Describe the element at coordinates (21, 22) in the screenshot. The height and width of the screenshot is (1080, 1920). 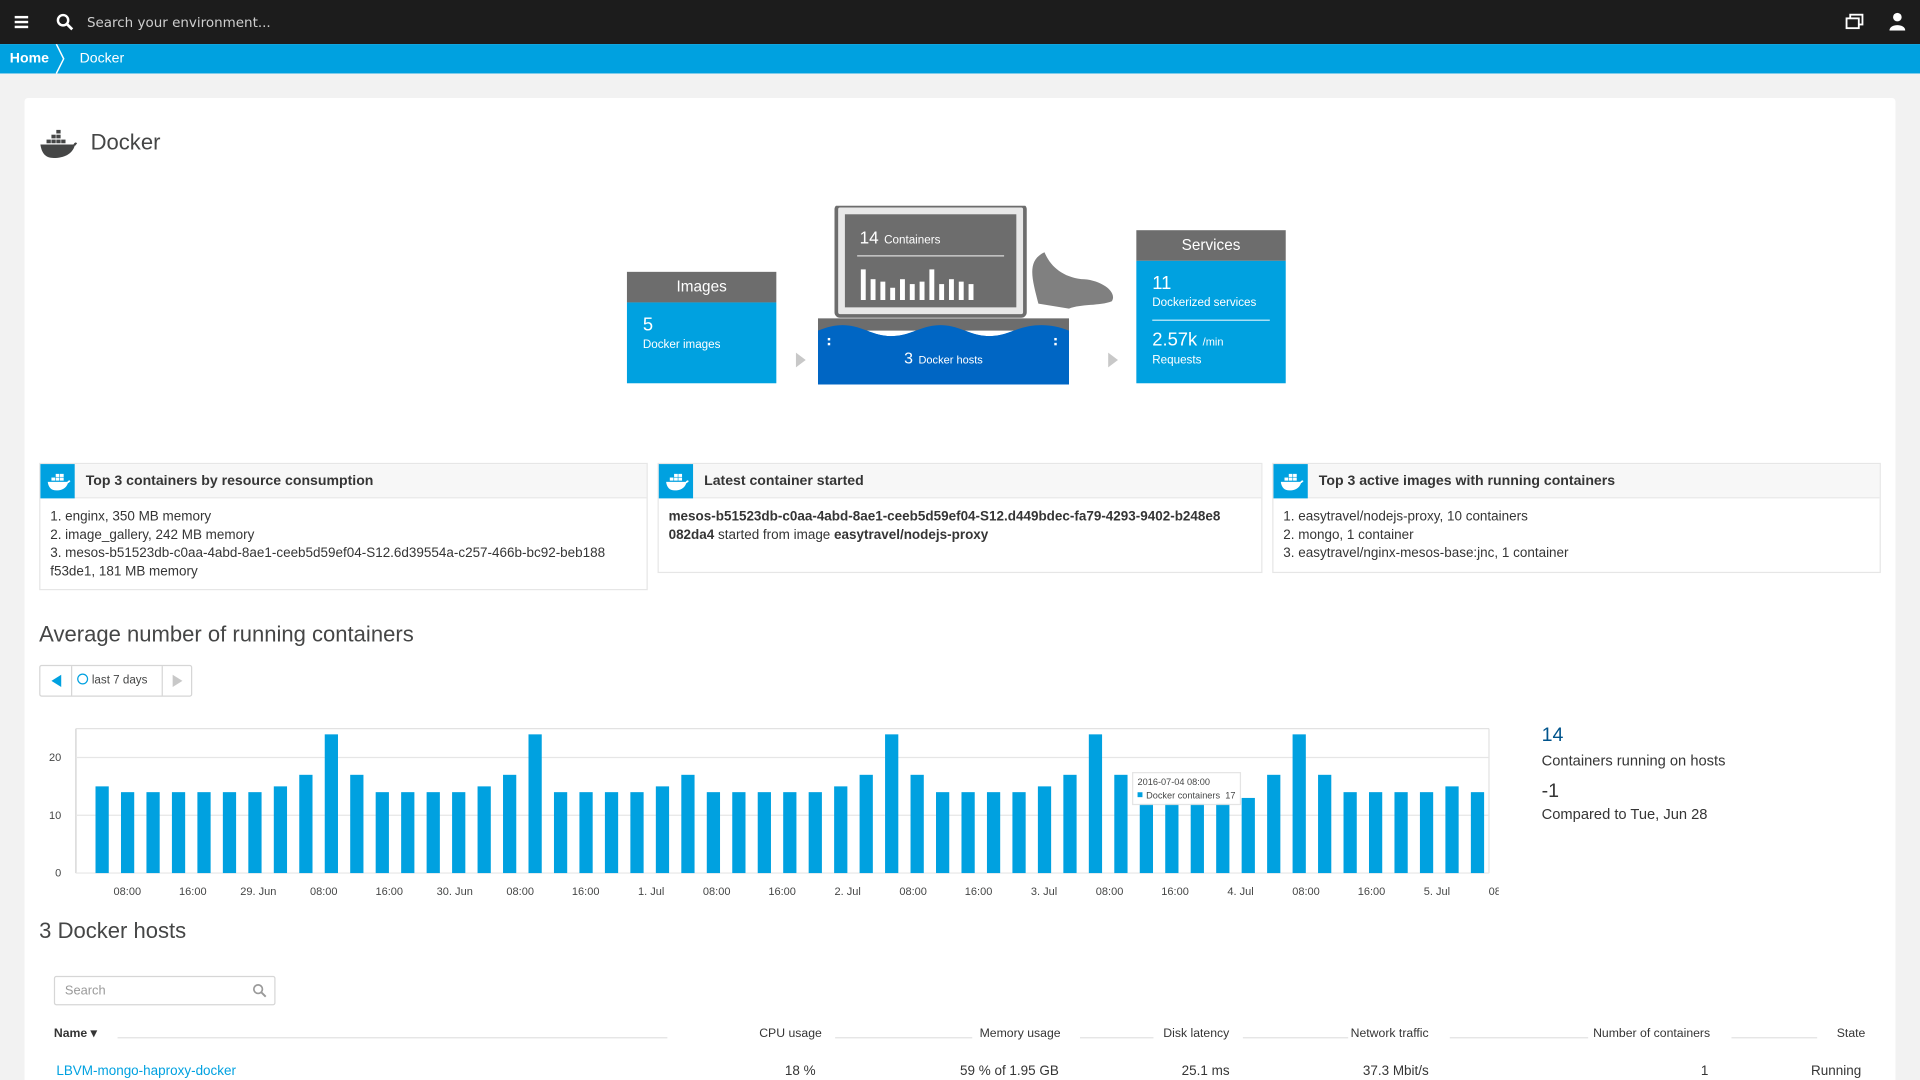
I see `hamburger-menu-icon` at that location.